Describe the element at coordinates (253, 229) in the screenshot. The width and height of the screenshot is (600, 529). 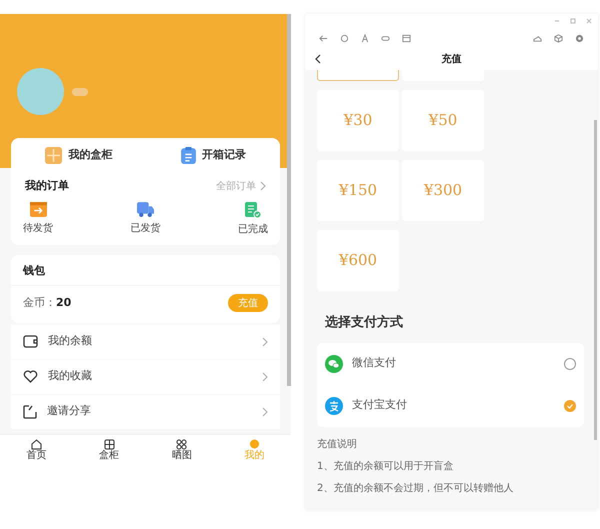
I see `order-status-link: 已完成` at that location.